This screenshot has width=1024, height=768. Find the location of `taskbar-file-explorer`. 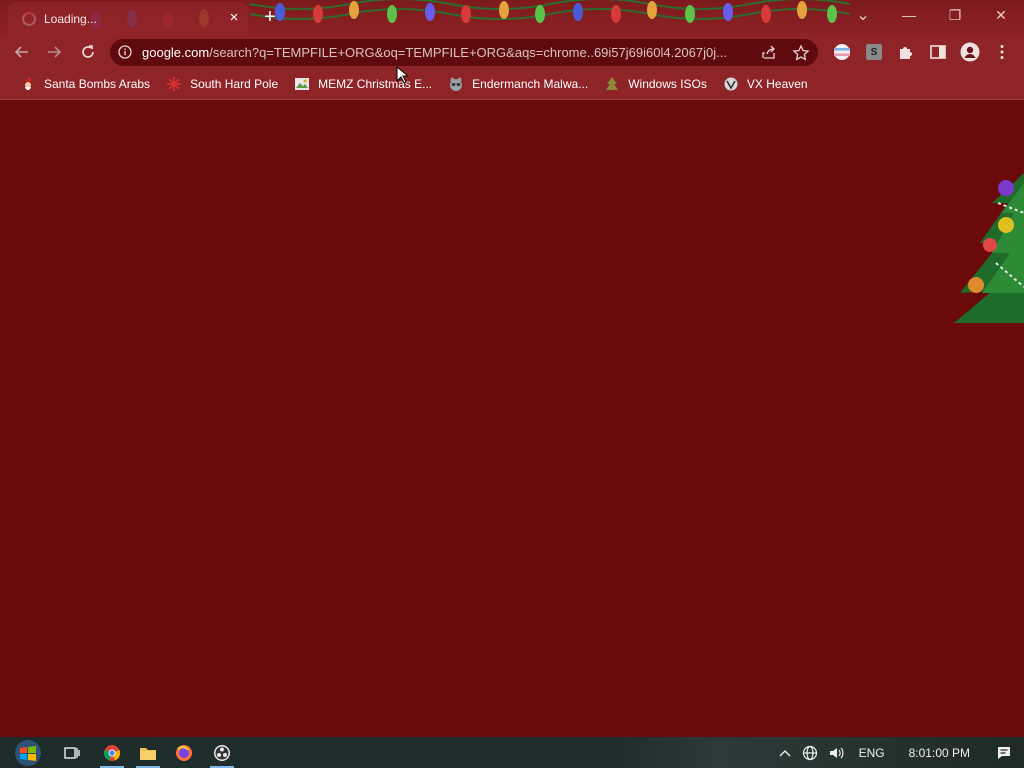

taskbar-file-explorer is located at coordinates (148, 752).